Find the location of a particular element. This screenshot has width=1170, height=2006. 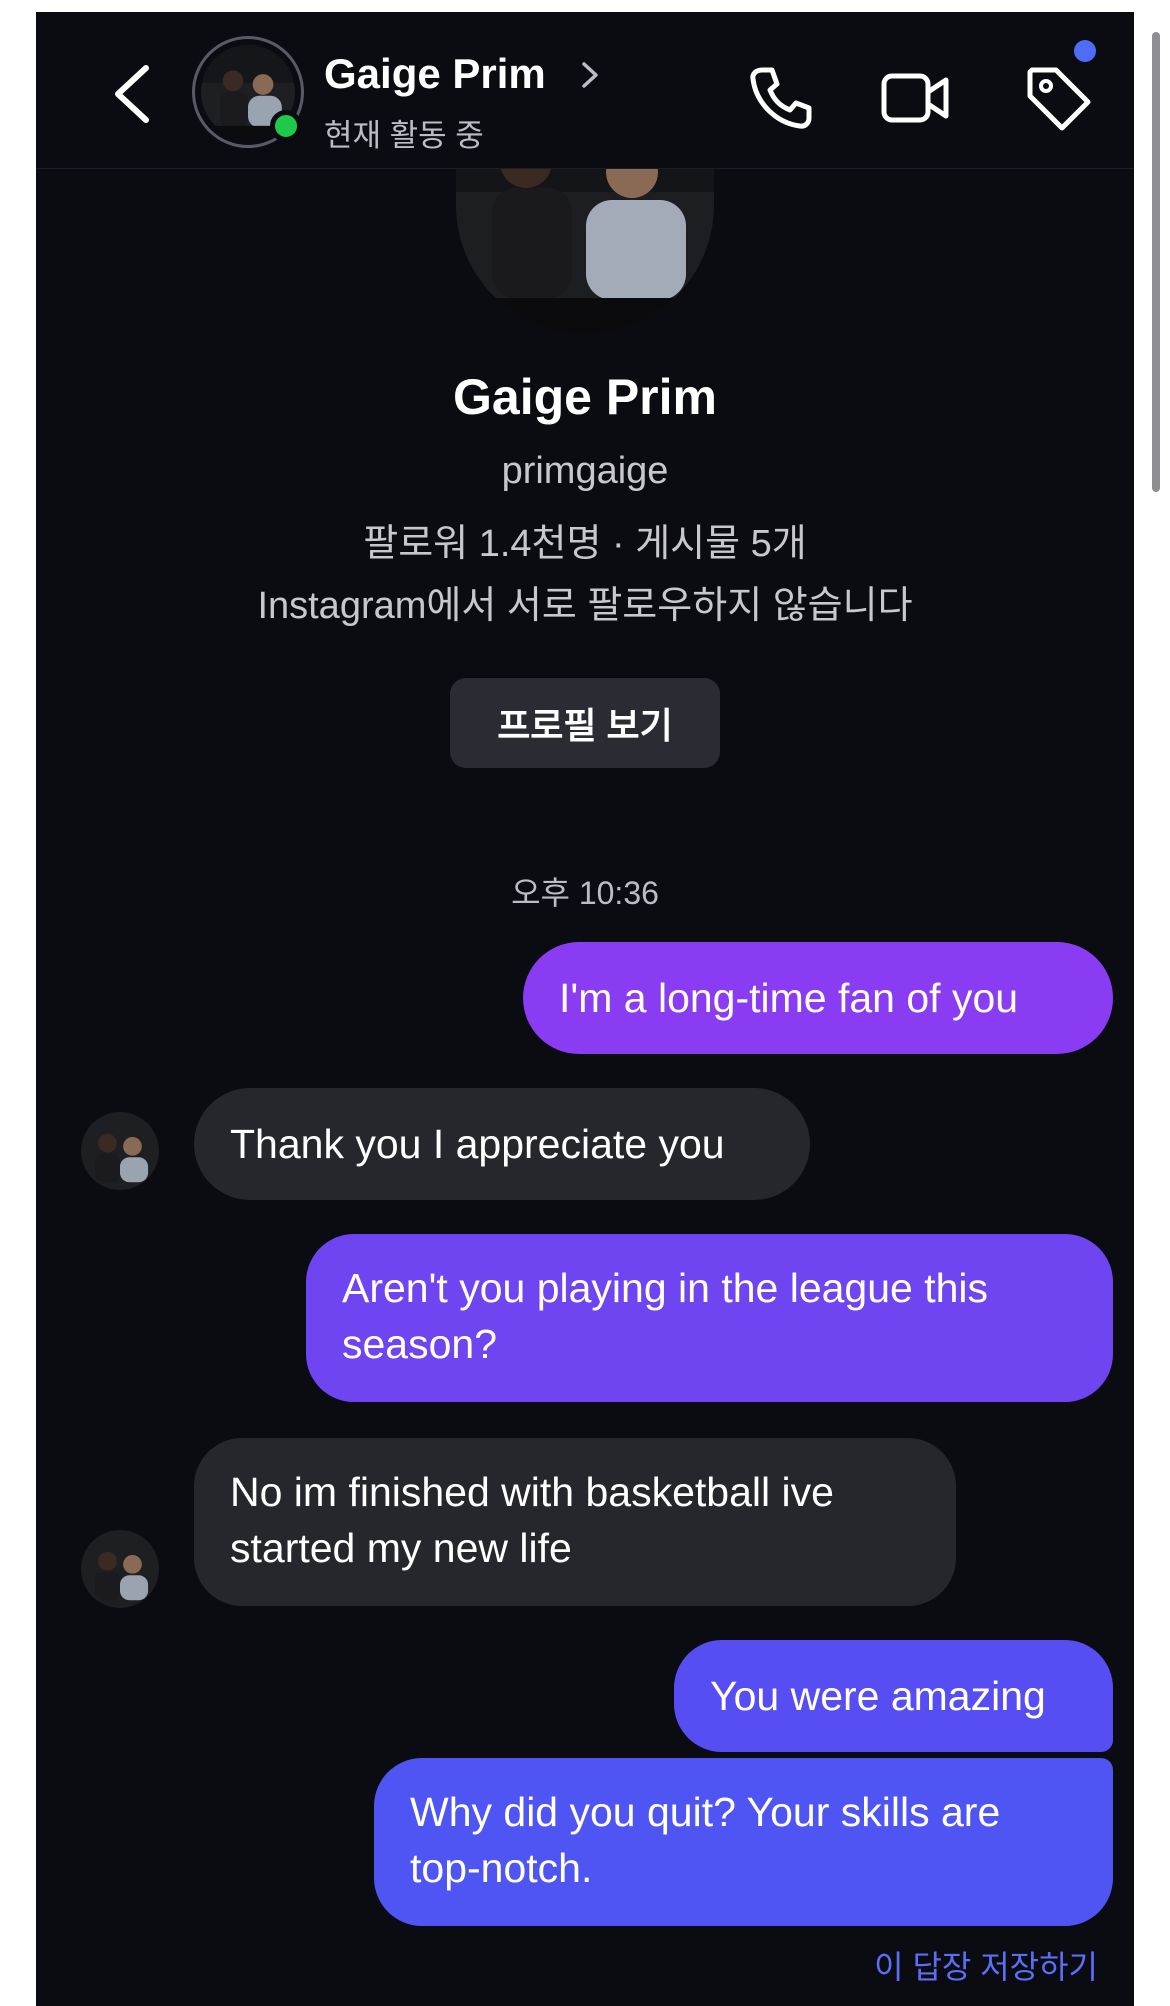

notification-dot is located at coordinates (1085, 51).